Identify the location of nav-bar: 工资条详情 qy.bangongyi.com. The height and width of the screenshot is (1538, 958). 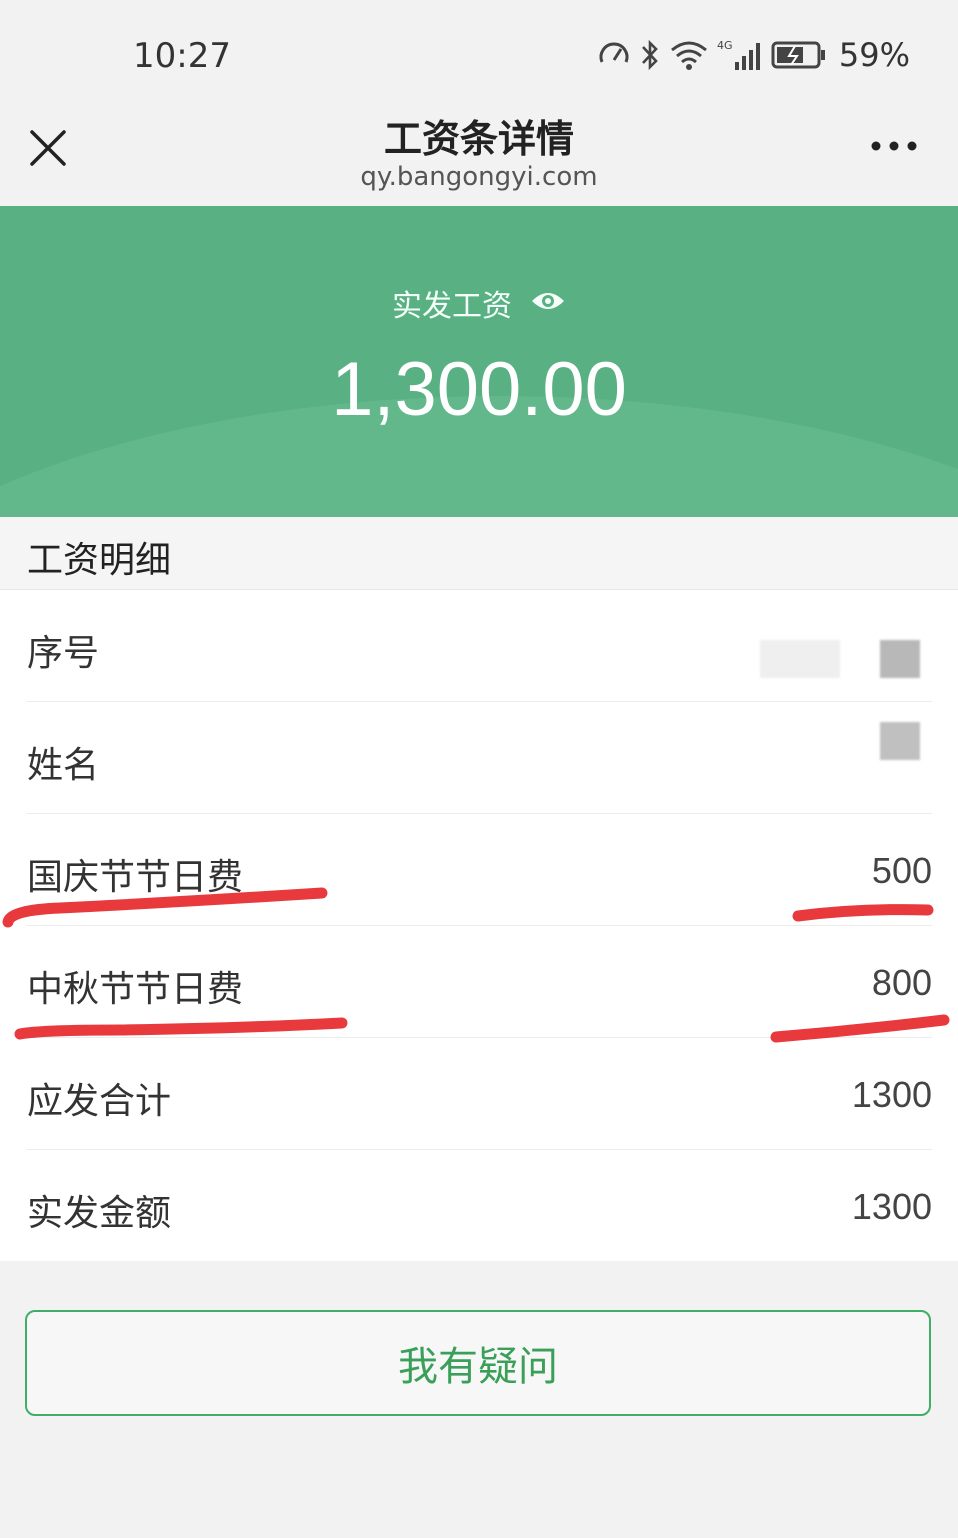
(479, 153).